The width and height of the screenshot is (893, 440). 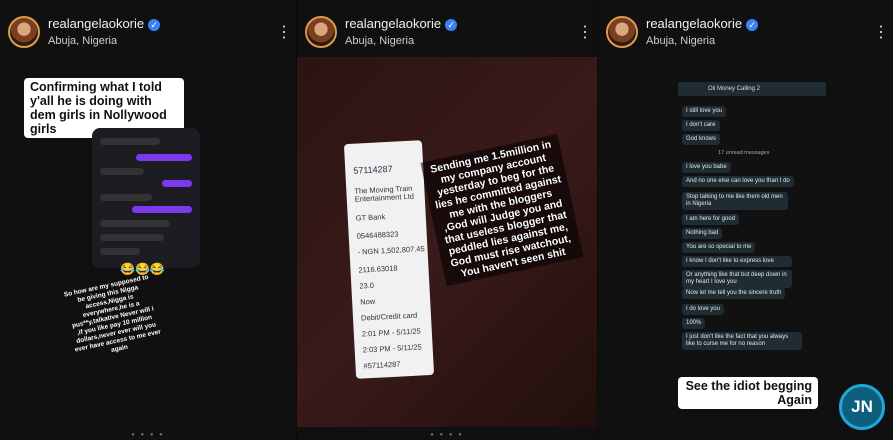 I want to click on story-caption: See the idiot begging Again, so click(x=748, y=393).